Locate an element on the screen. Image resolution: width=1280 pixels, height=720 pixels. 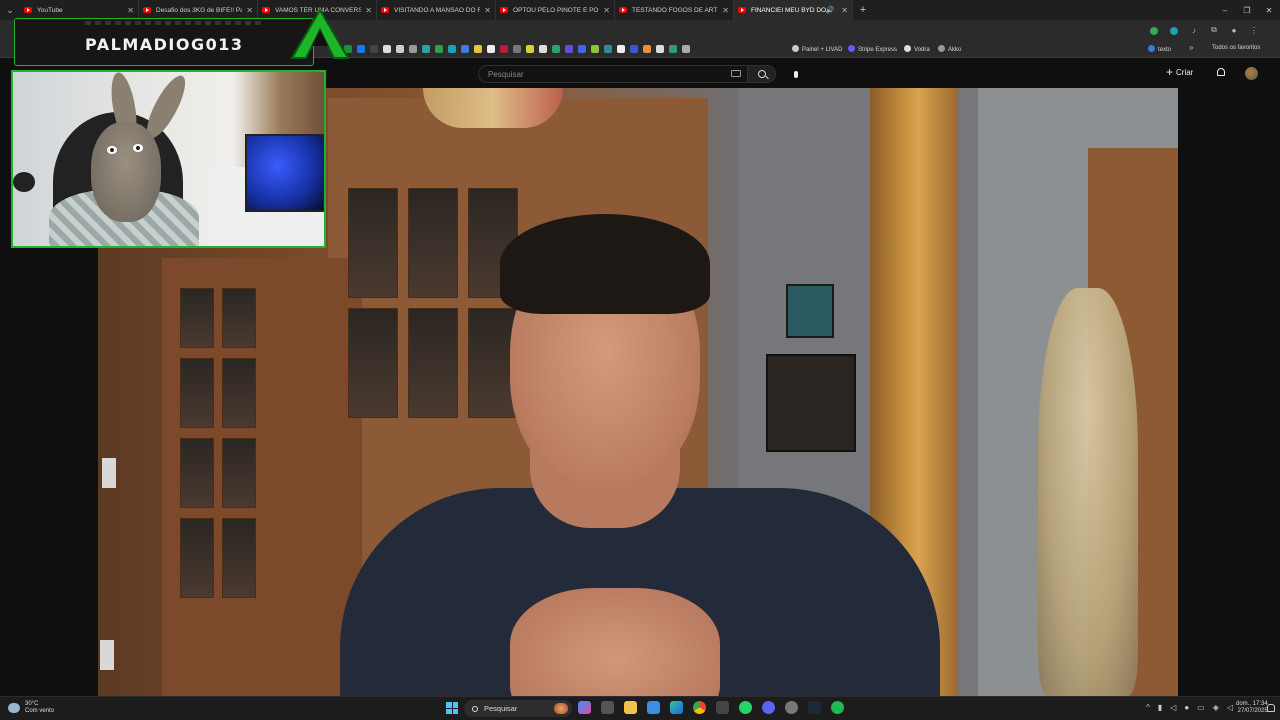
speaker-icon: ◁ is located at coordinates (1230, 707).